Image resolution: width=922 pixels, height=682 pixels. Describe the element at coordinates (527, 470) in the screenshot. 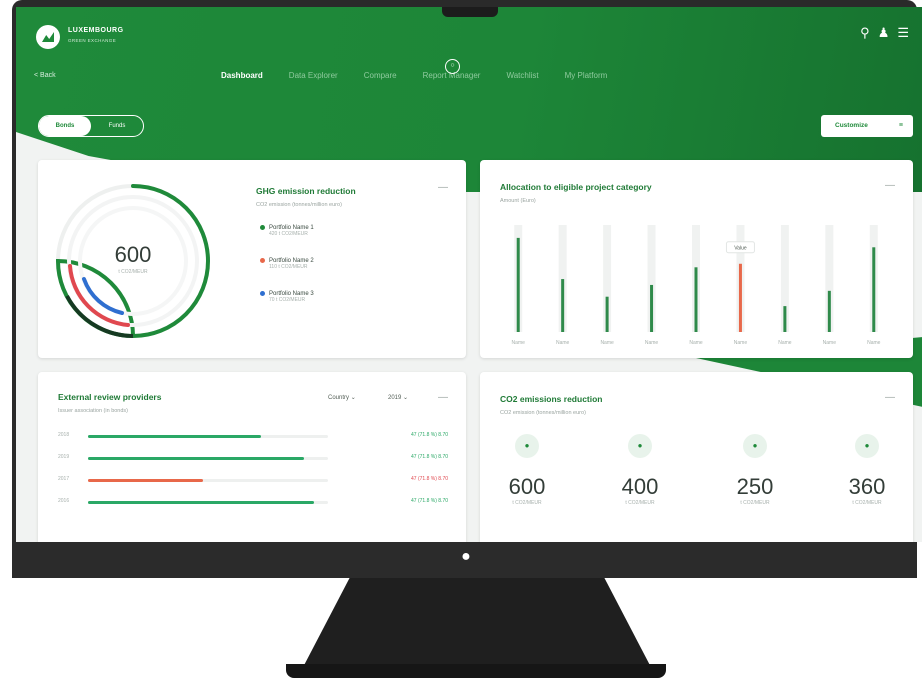

I see `co2-stat: ● 600 t CO2/MEUR` at that location.